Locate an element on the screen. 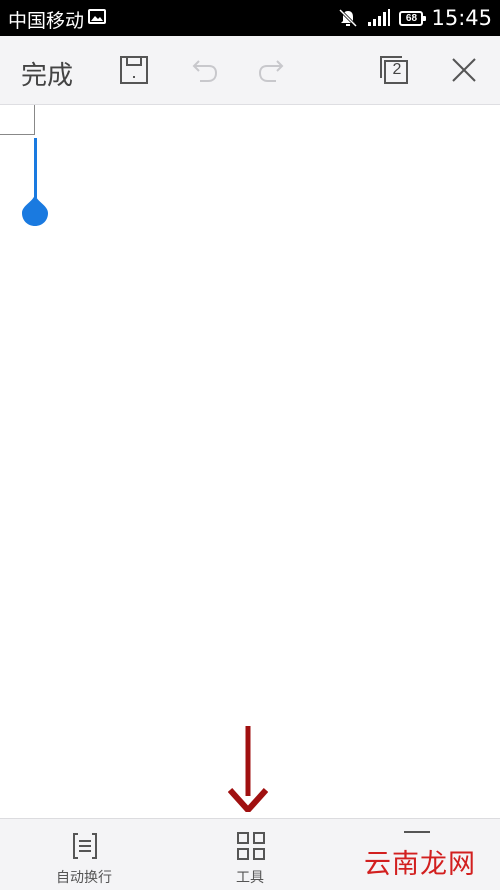  page-corner-marker is located at coordinates (17, 120).